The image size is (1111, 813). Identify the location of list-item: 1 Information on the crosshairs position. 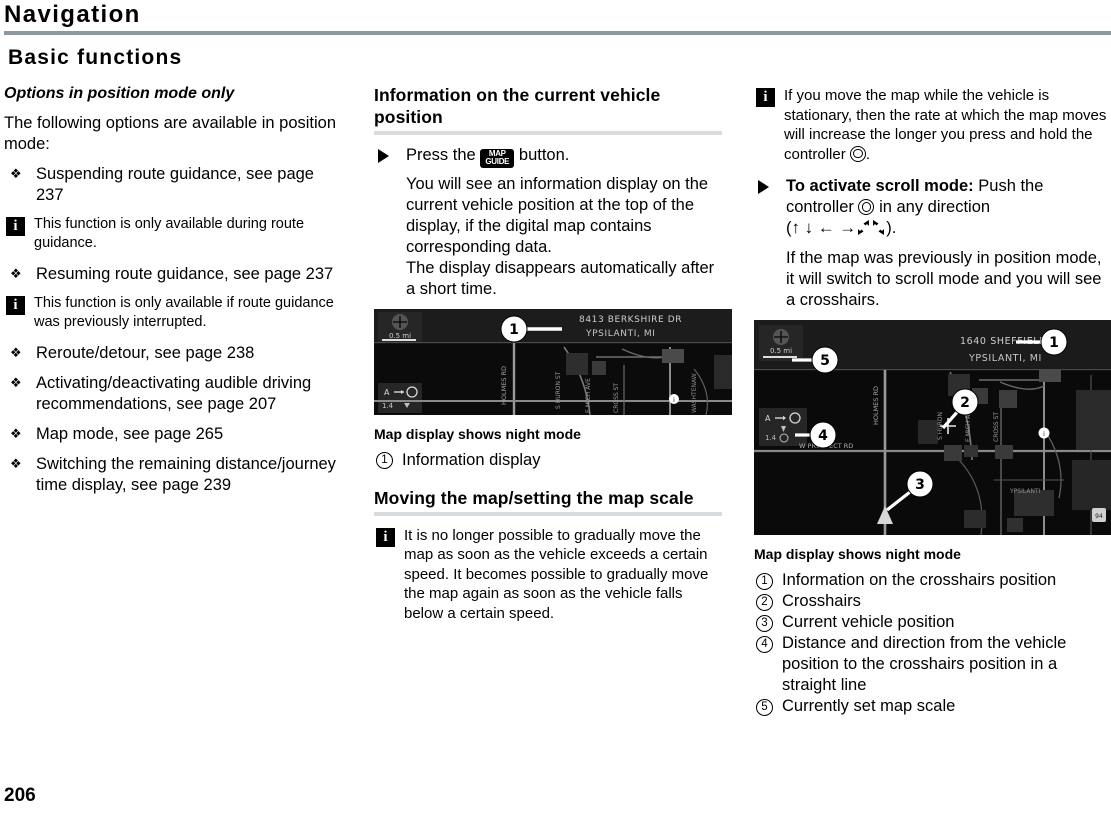
(932, 580).